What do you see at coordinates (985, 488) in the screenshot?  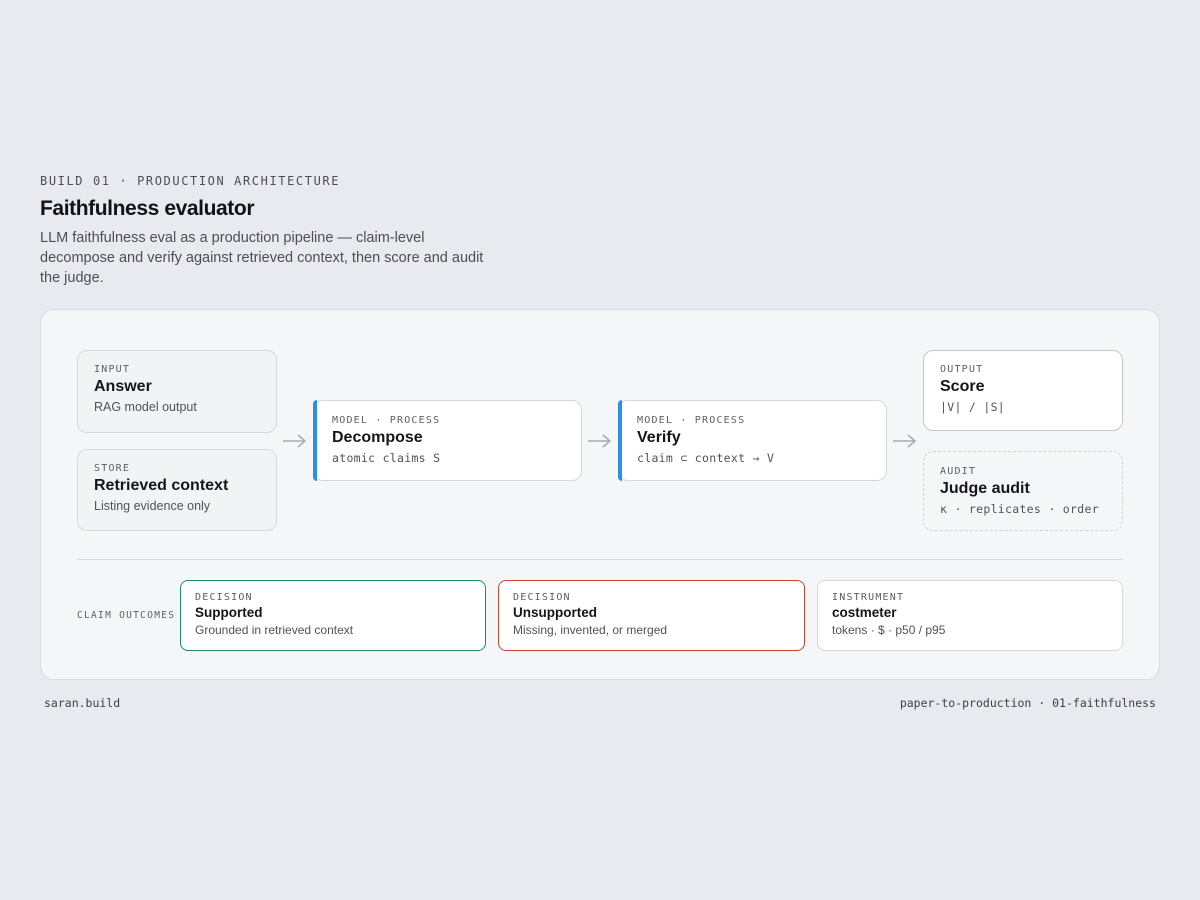 I see `node-name: Judge audit` at bounding box center [985, 488].